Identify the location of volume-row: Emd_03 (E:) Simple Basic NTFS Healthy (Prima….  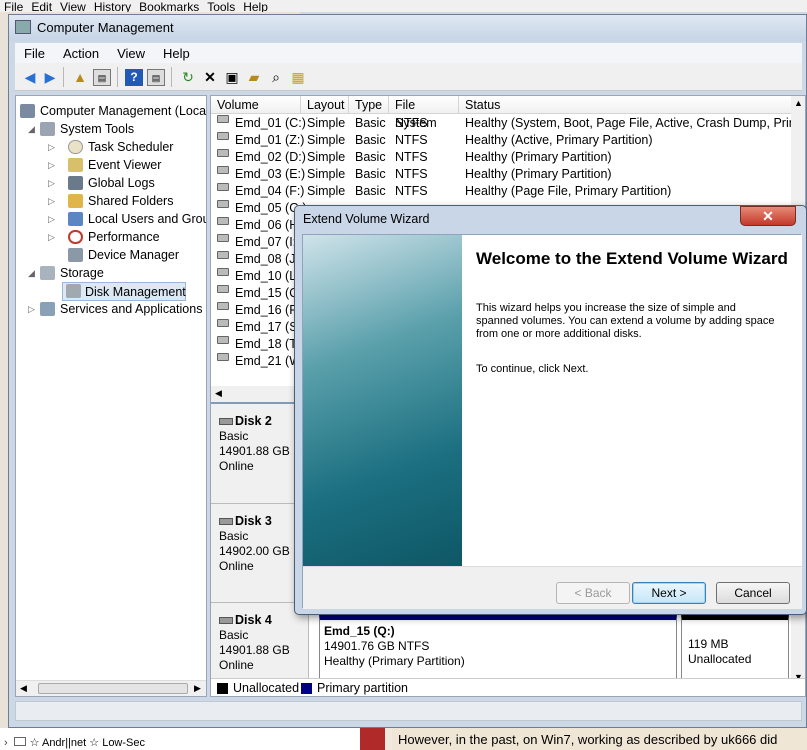
(501, 174).